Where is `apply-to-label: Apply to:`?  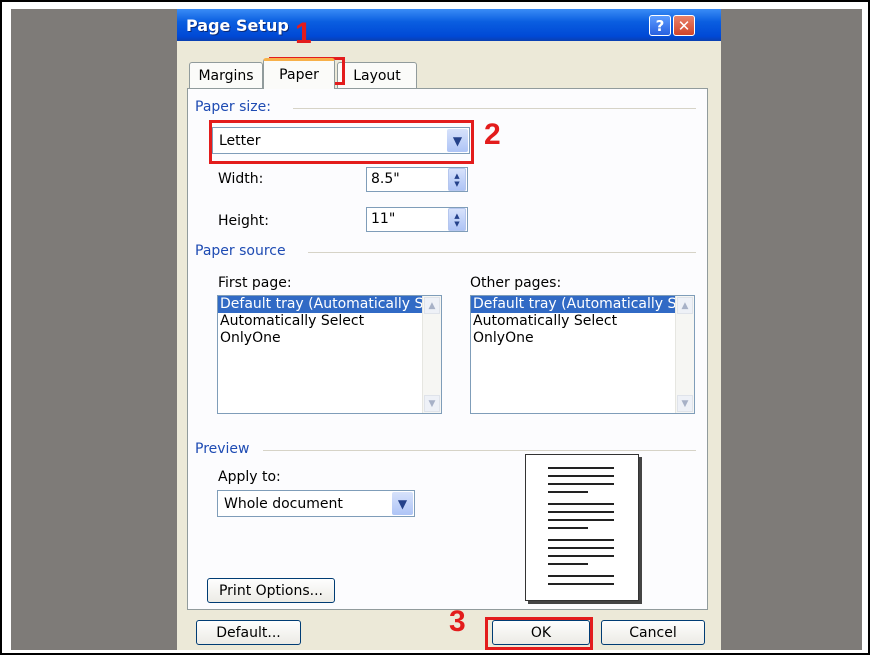
apply-to-label: Apply to: is located at coordinates (249, 477).